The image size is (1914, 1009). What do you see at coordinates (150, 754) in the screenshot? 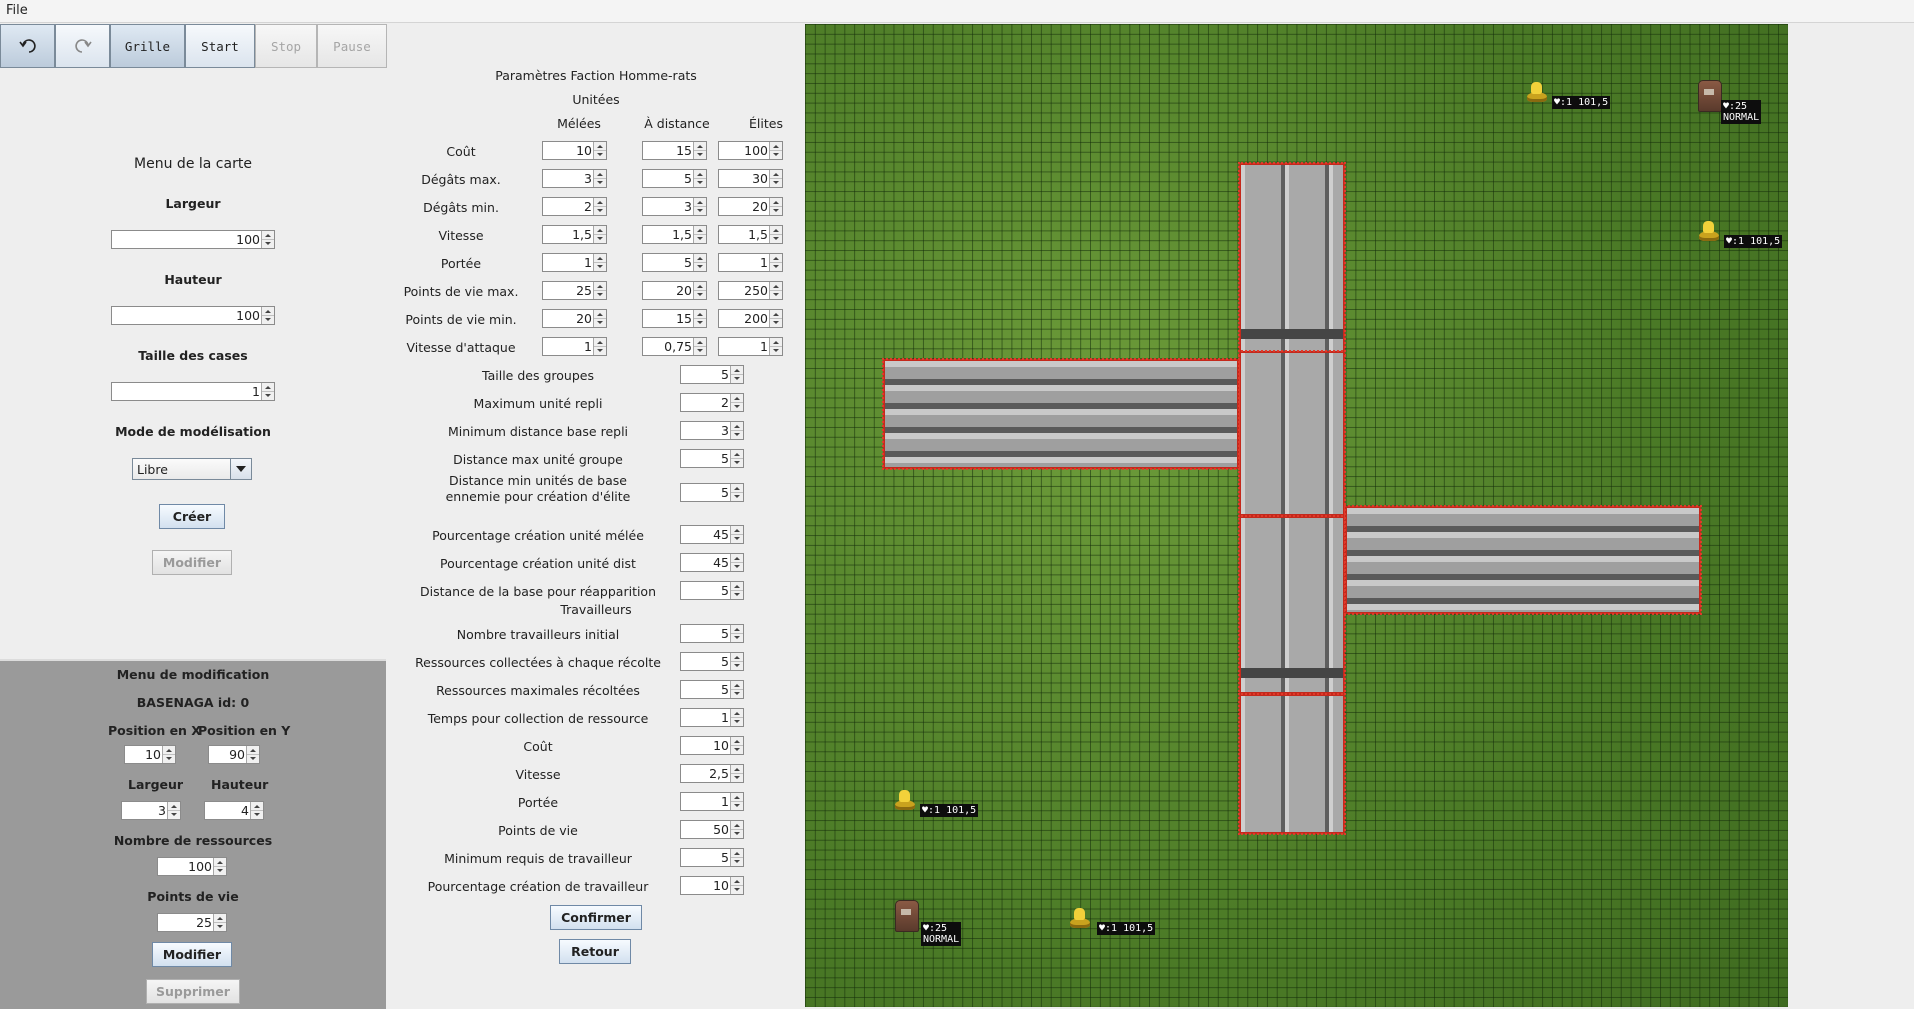
I see `posx-spinner: 10` at bounding box center [150, 754].